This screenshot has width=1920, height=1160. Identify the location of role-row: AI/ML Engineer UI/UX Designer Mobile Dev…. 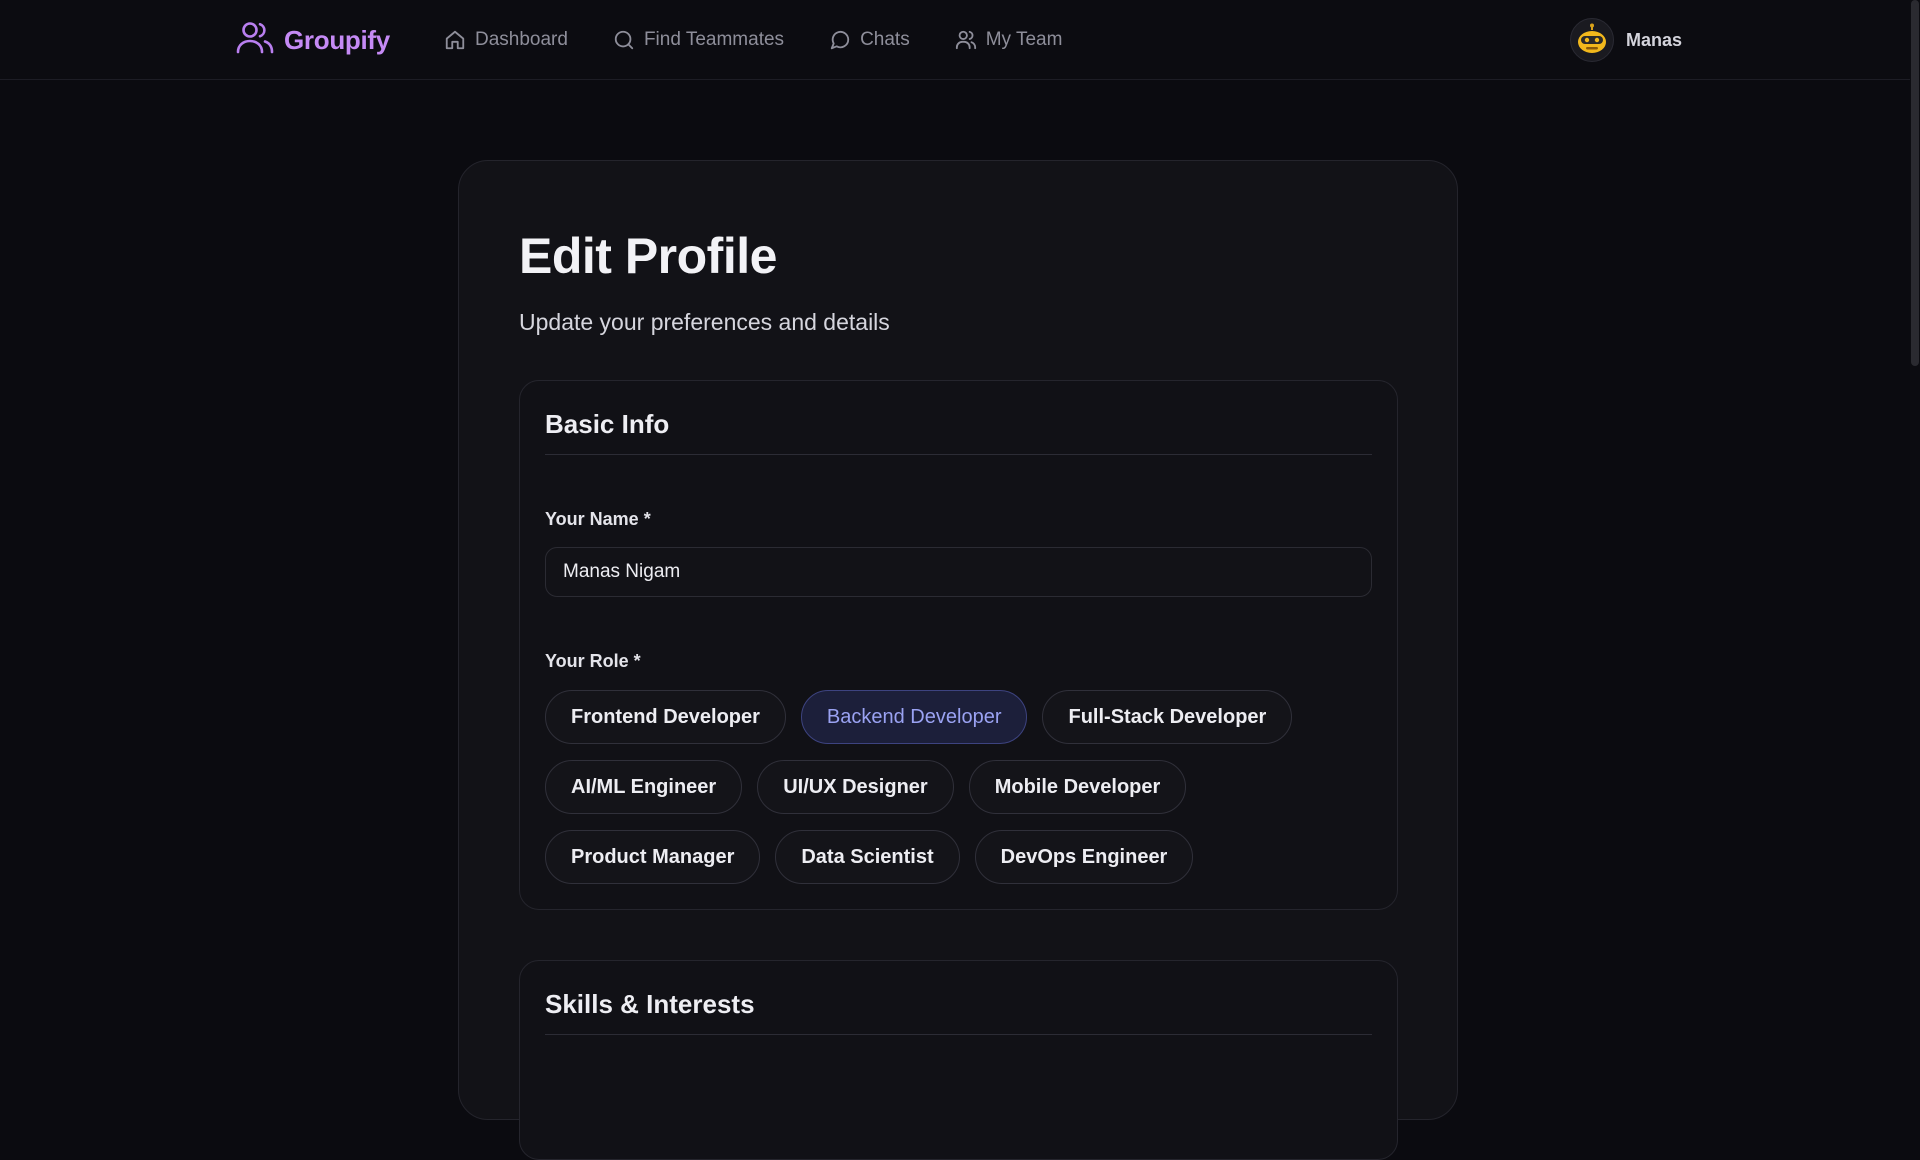
(960, 787).